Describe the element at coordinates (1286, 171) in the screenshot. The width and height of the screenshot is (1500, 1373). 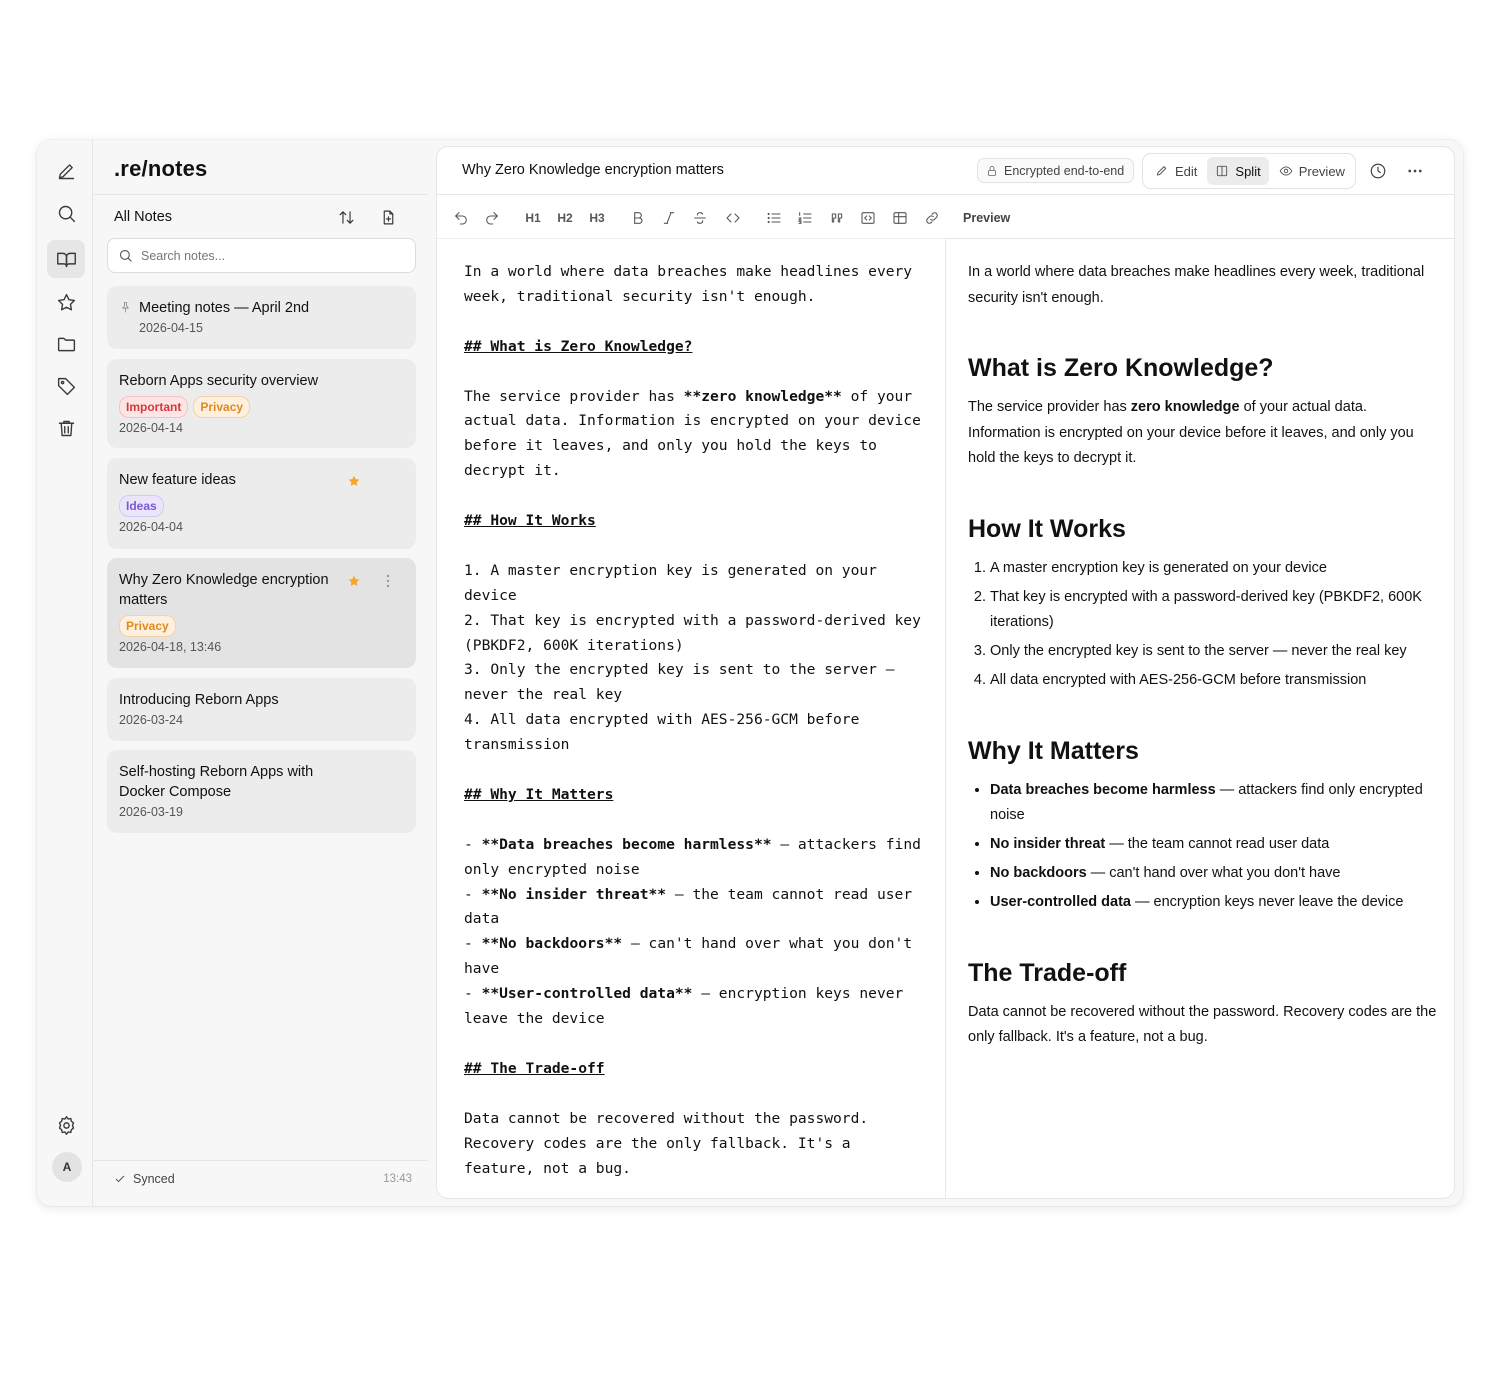
I see `eye-icon` at that location.